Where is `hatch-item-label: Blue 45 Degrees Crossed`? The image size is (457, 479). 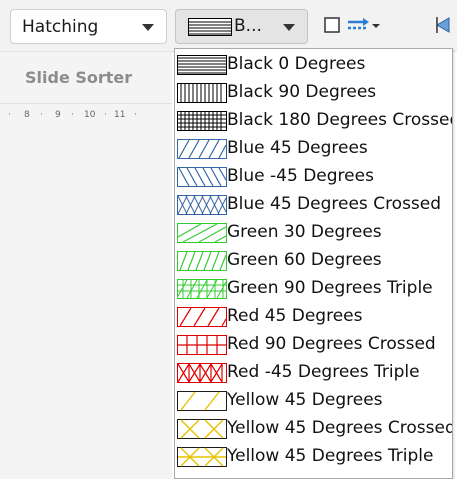 hatch-item-label: Blue 45 Degrees Crossed is located at coordinates (334, 204).